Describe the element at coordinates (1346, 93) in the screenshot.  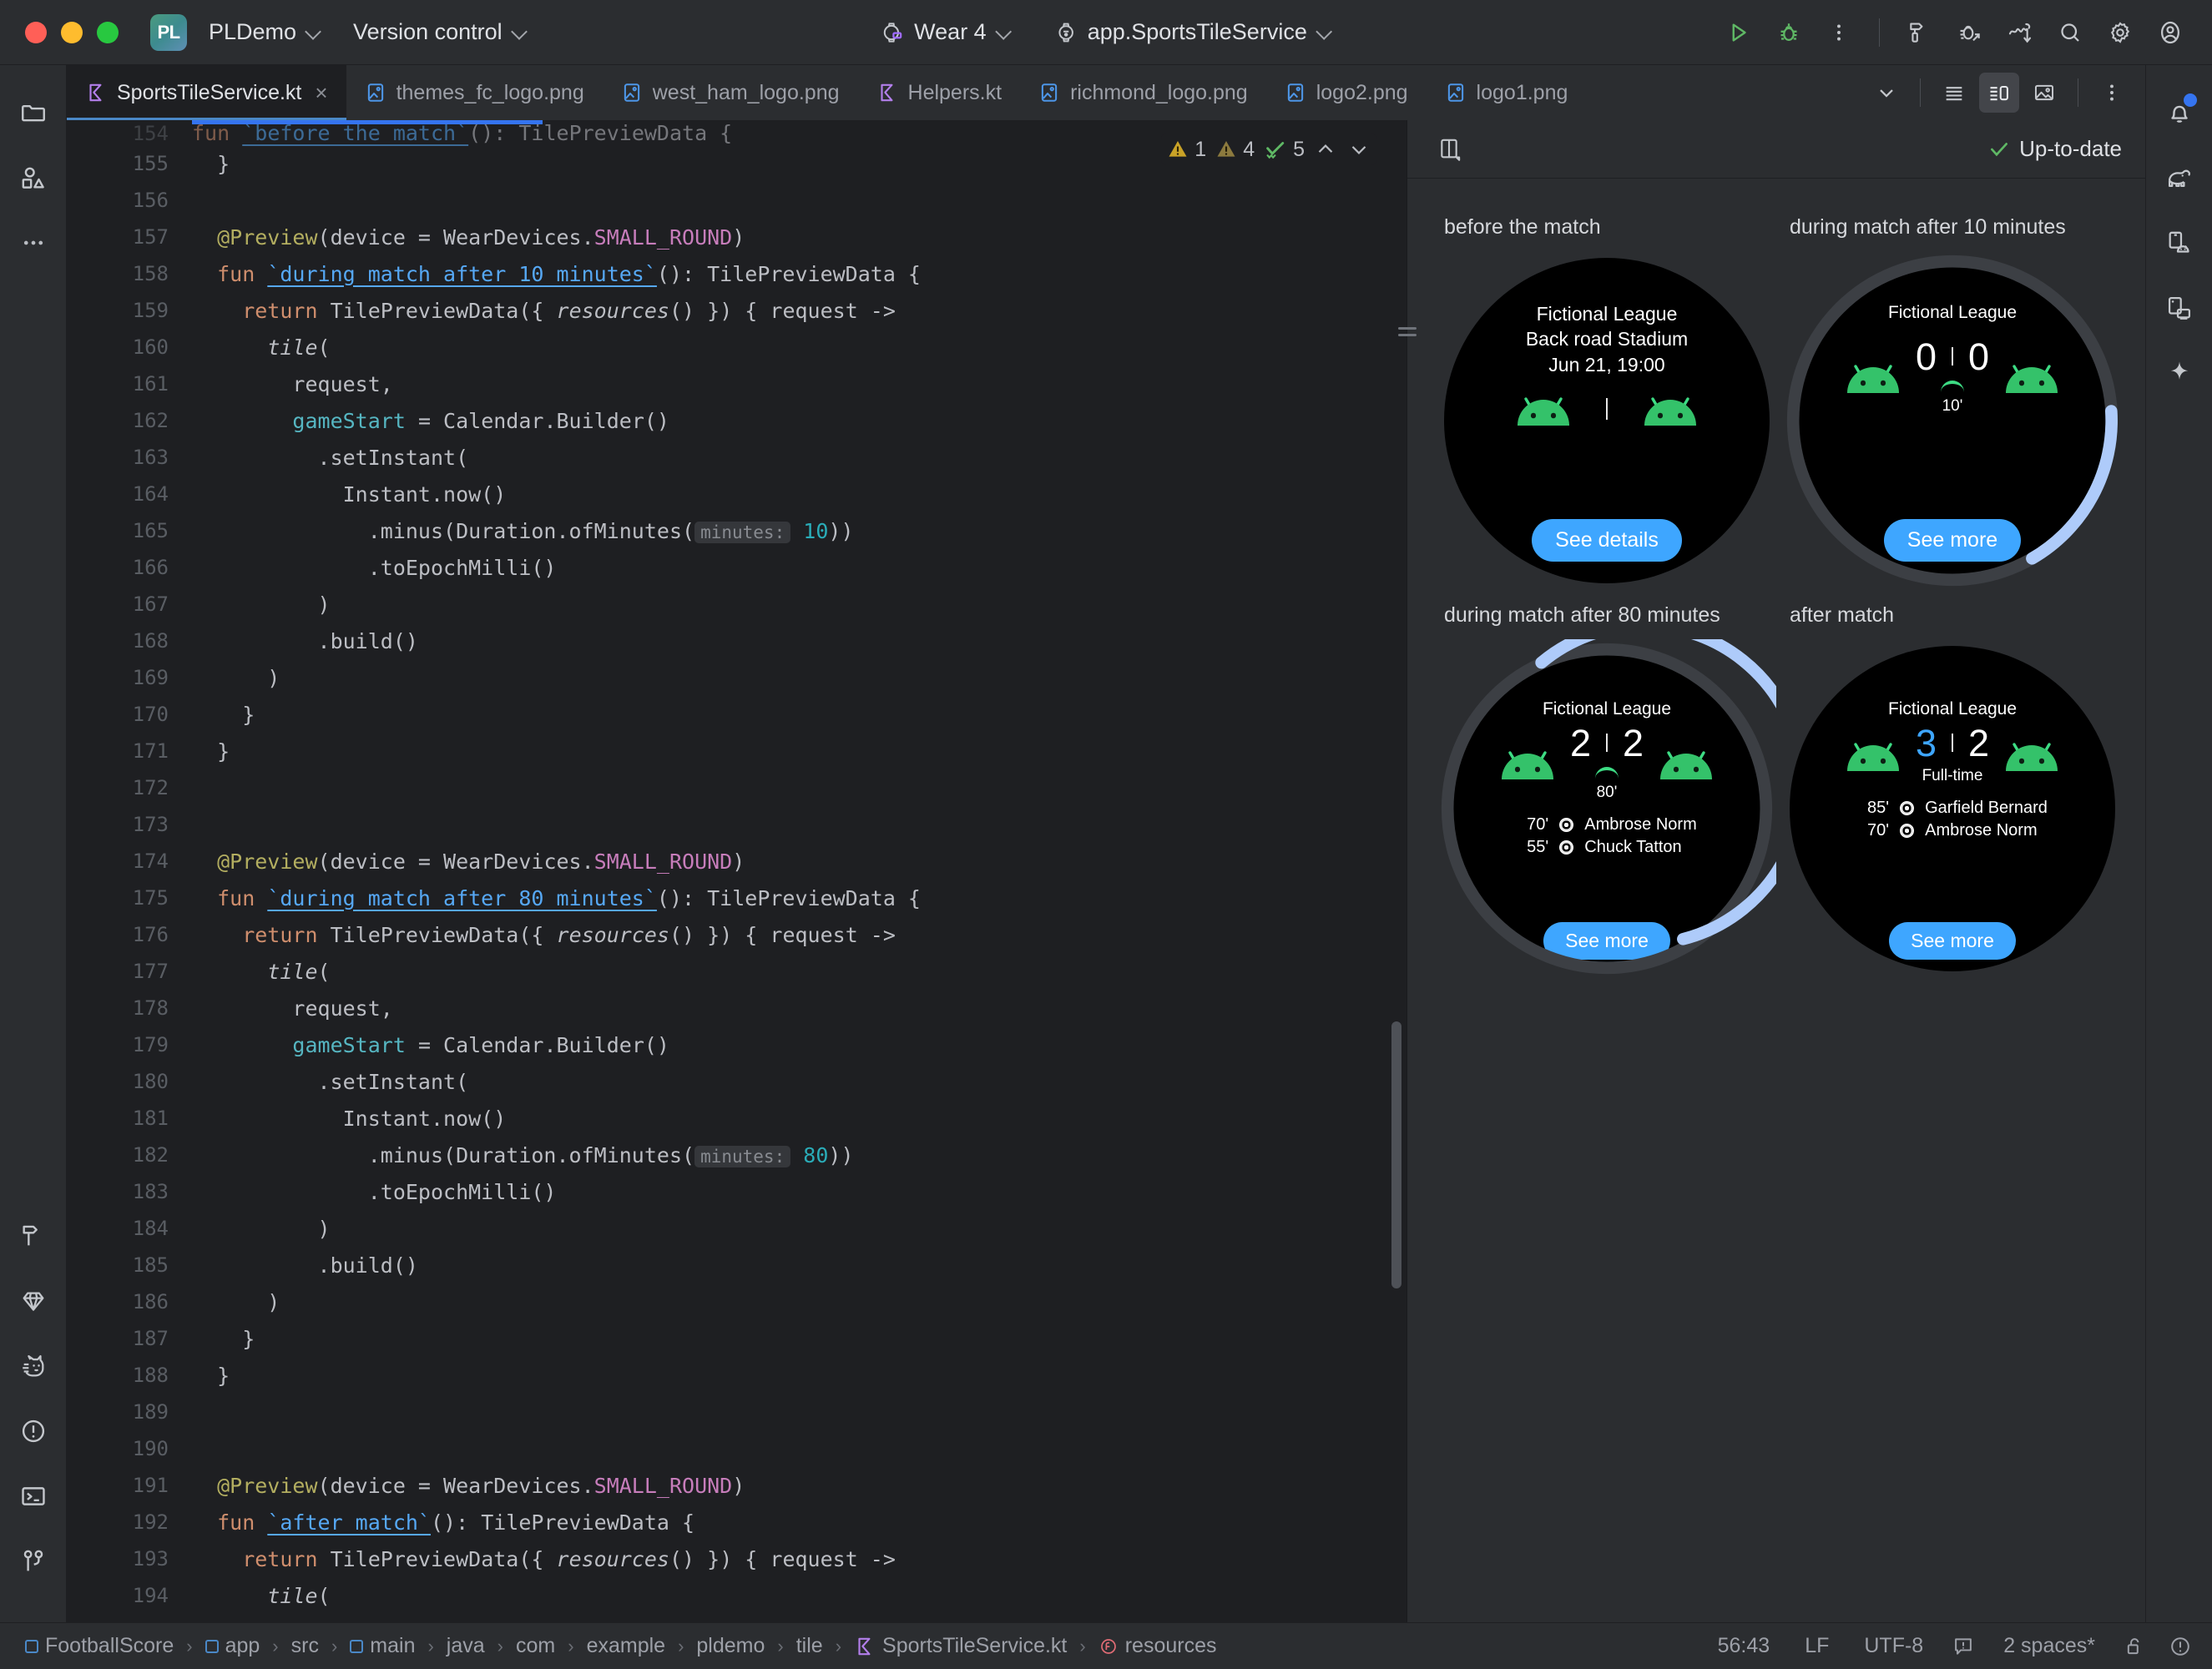
I see `editor-tab-logo2-png: logo2.png` at that location.